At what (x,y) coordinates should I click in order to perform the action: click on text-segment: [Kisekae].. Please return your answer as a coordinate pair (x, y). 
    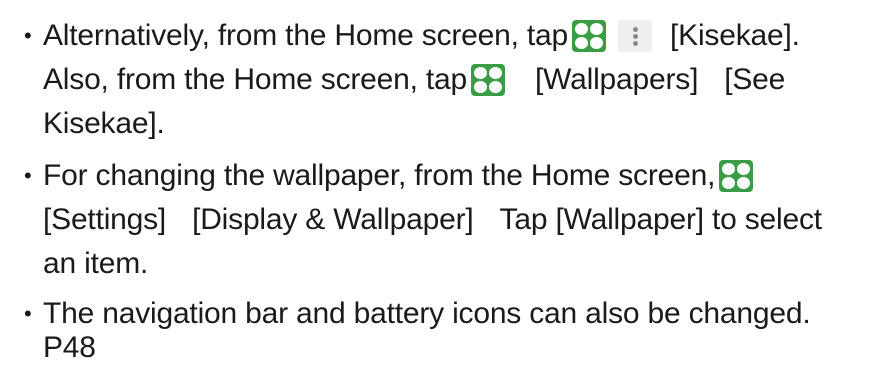
    Looking at the image, I should click on (735, 35).